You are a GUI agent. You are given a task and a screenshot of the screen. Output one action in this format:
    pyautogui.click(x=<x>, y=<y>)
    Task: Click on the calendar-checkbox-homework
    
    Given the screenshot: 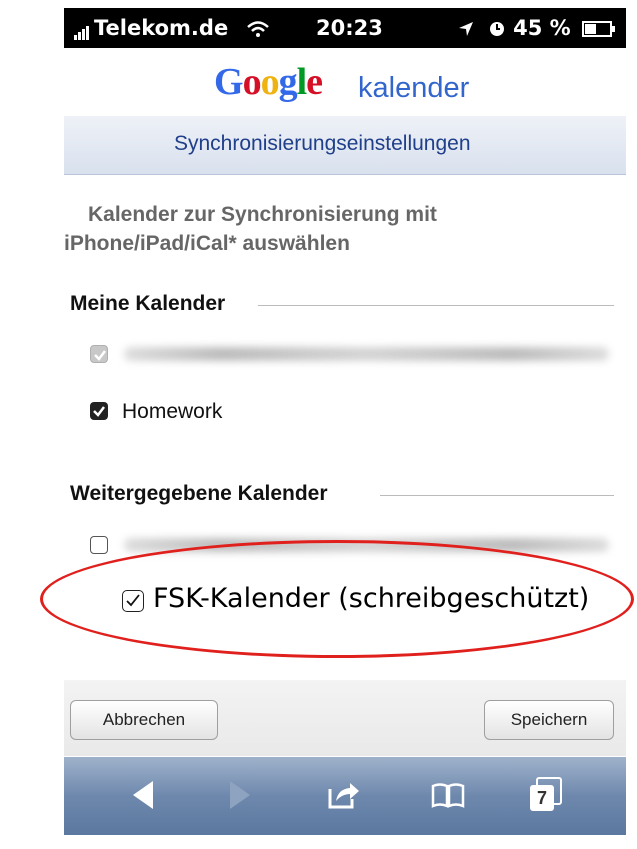 What is the action you would take?
    pyautogui.click(x=99, y=411)
    